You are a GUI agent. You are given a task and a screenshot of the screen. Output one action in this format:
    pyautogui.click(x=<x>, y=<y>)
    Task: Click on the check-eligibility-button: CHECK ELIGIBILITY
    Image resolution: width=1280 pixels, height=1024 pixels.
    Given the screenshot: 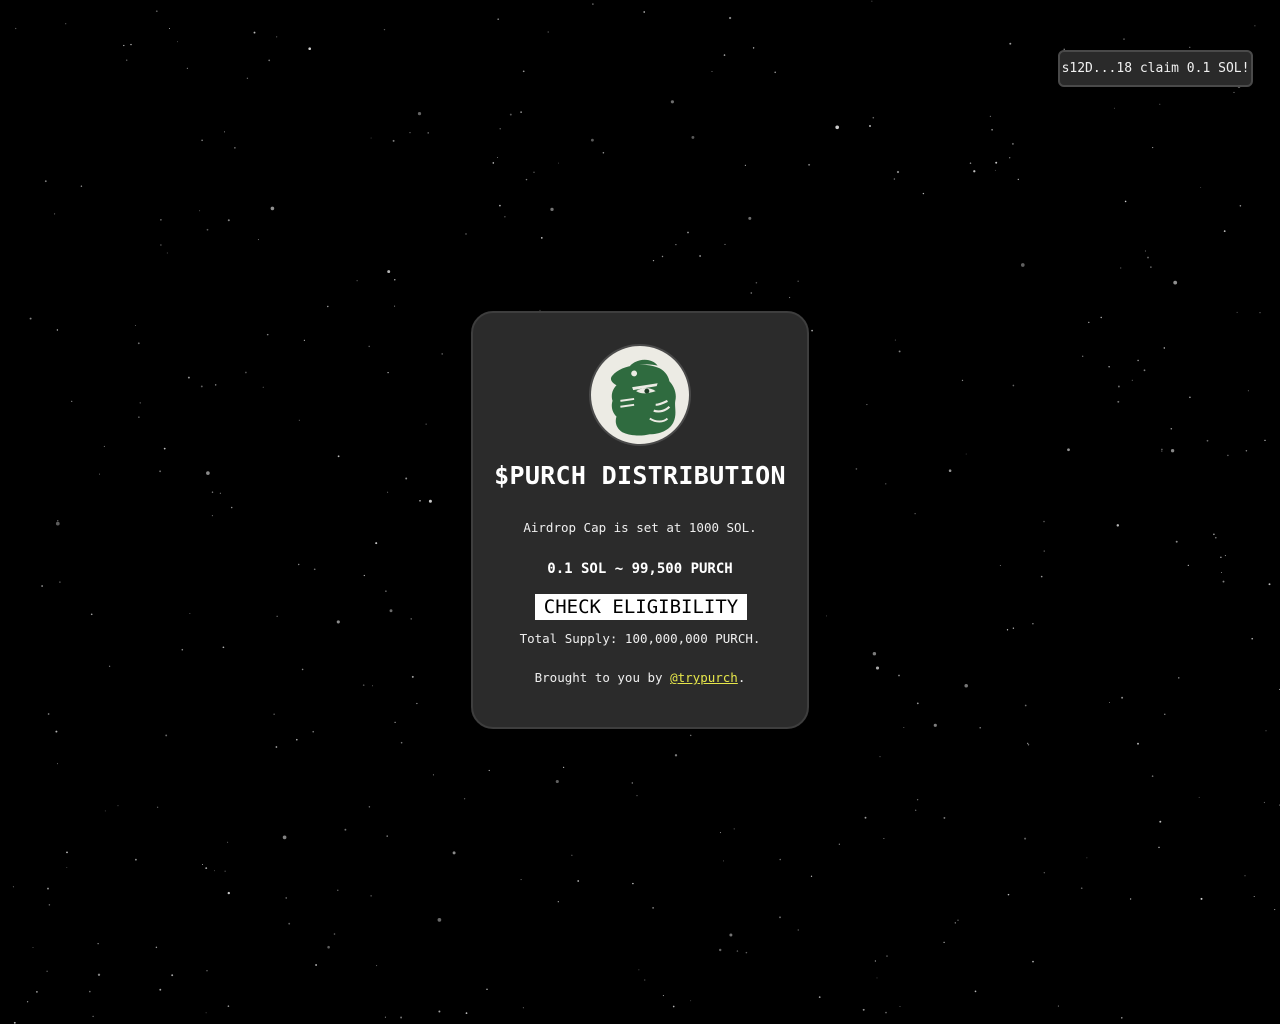 What is the action you would take?
    pyautogui.click(x=641, y=607)
    